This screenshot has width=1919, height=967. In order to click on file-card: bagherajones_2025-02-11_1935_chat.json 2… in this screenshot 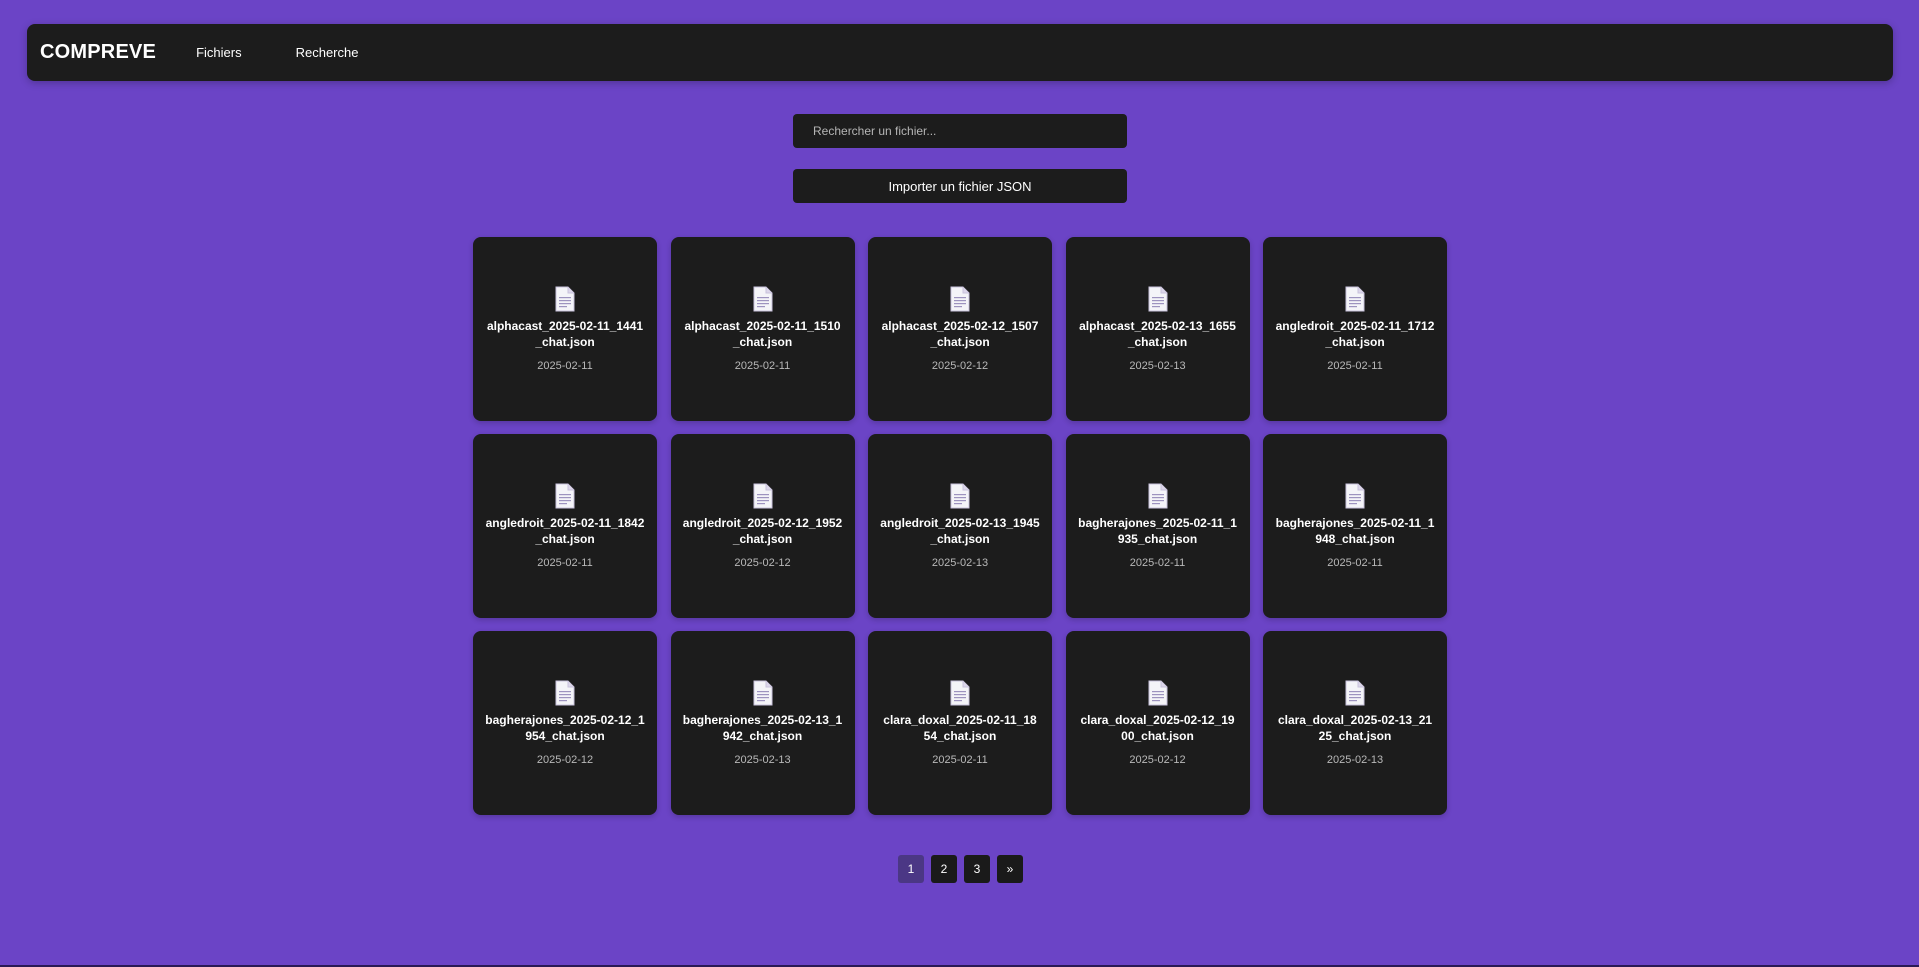, I will do `click(1157, 526)`.